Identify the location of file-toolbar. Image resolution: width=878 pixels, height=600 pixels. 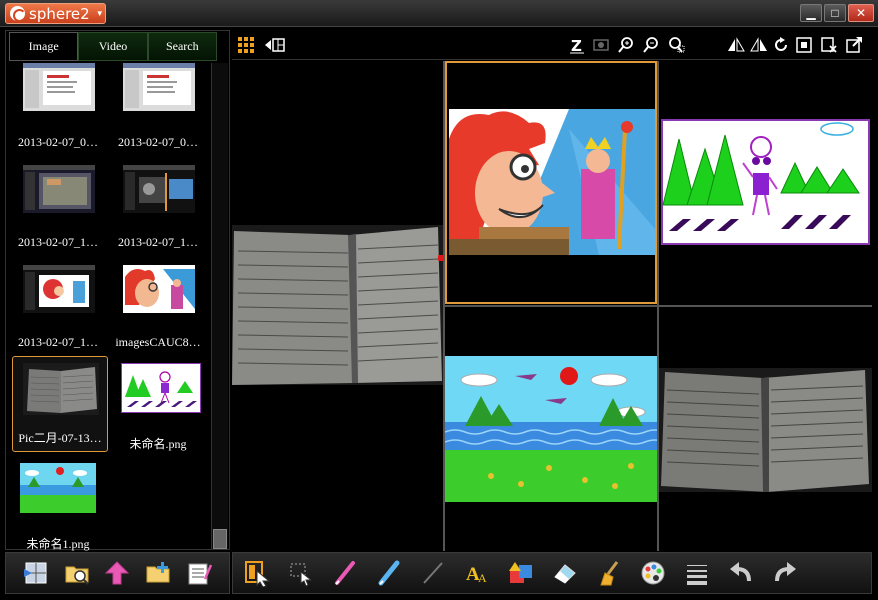
(117, 573).